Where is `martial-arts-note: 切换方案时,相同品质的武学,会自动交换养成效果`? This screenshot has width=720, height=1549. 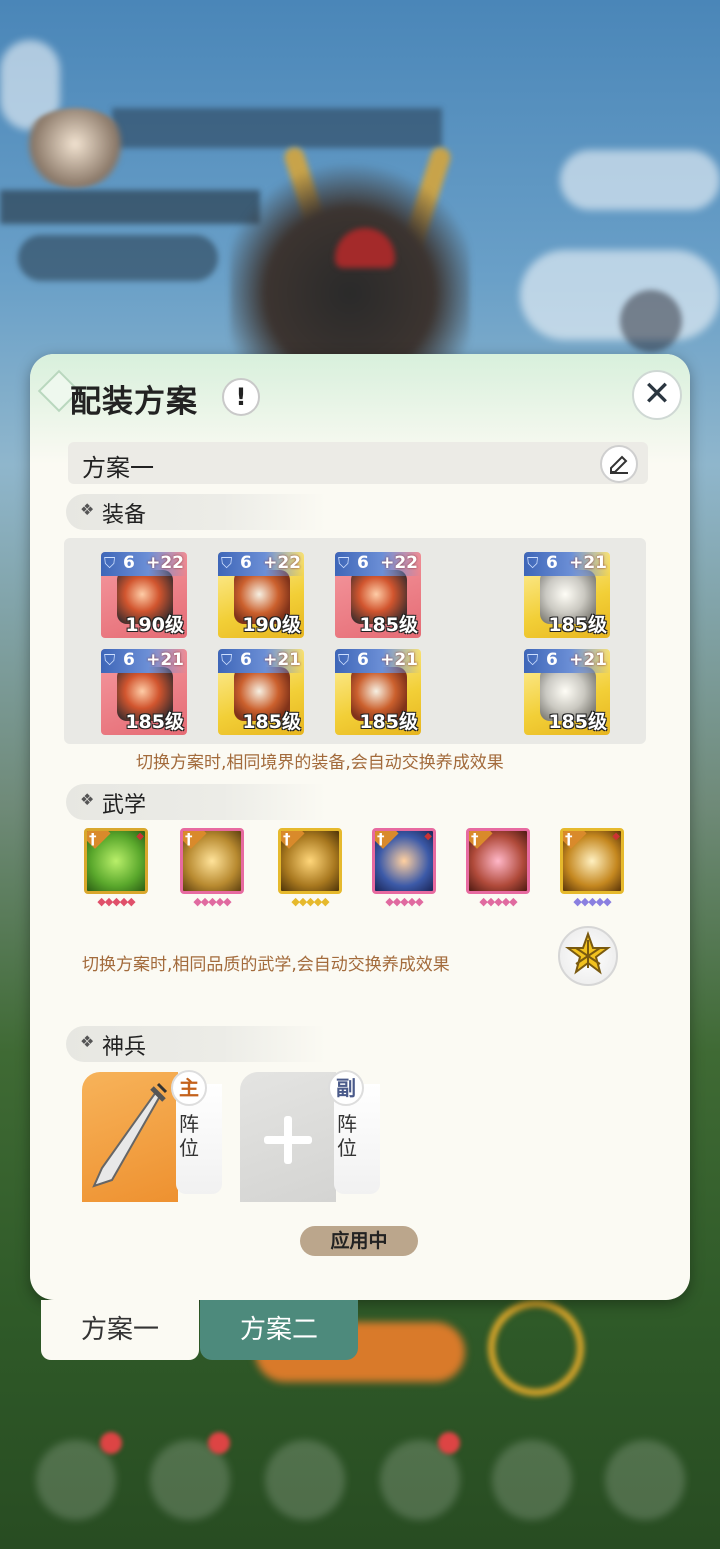 martial-arts-note: 切换方案时,相同品质的武学,会自动交换养成效果 is located at coordinates (266, 965).